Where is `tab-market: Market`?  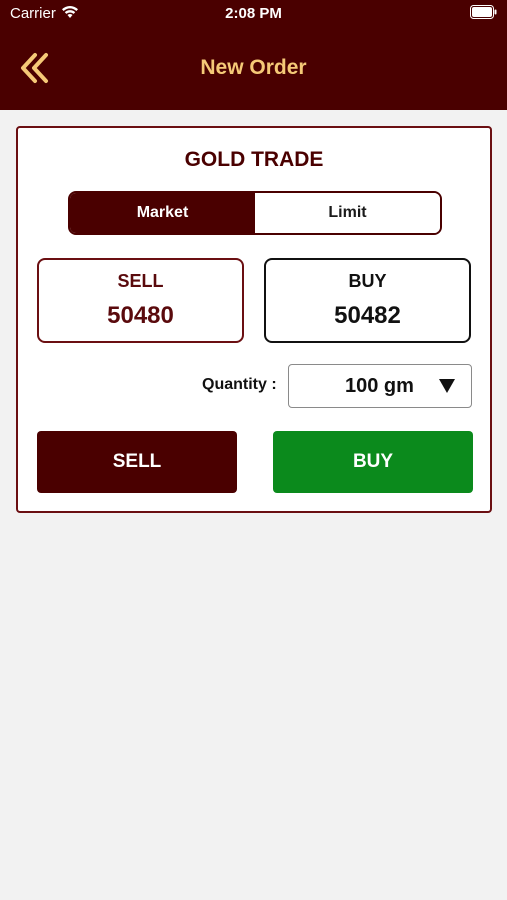 tab-market: Market is located at coordinates (162, 213).